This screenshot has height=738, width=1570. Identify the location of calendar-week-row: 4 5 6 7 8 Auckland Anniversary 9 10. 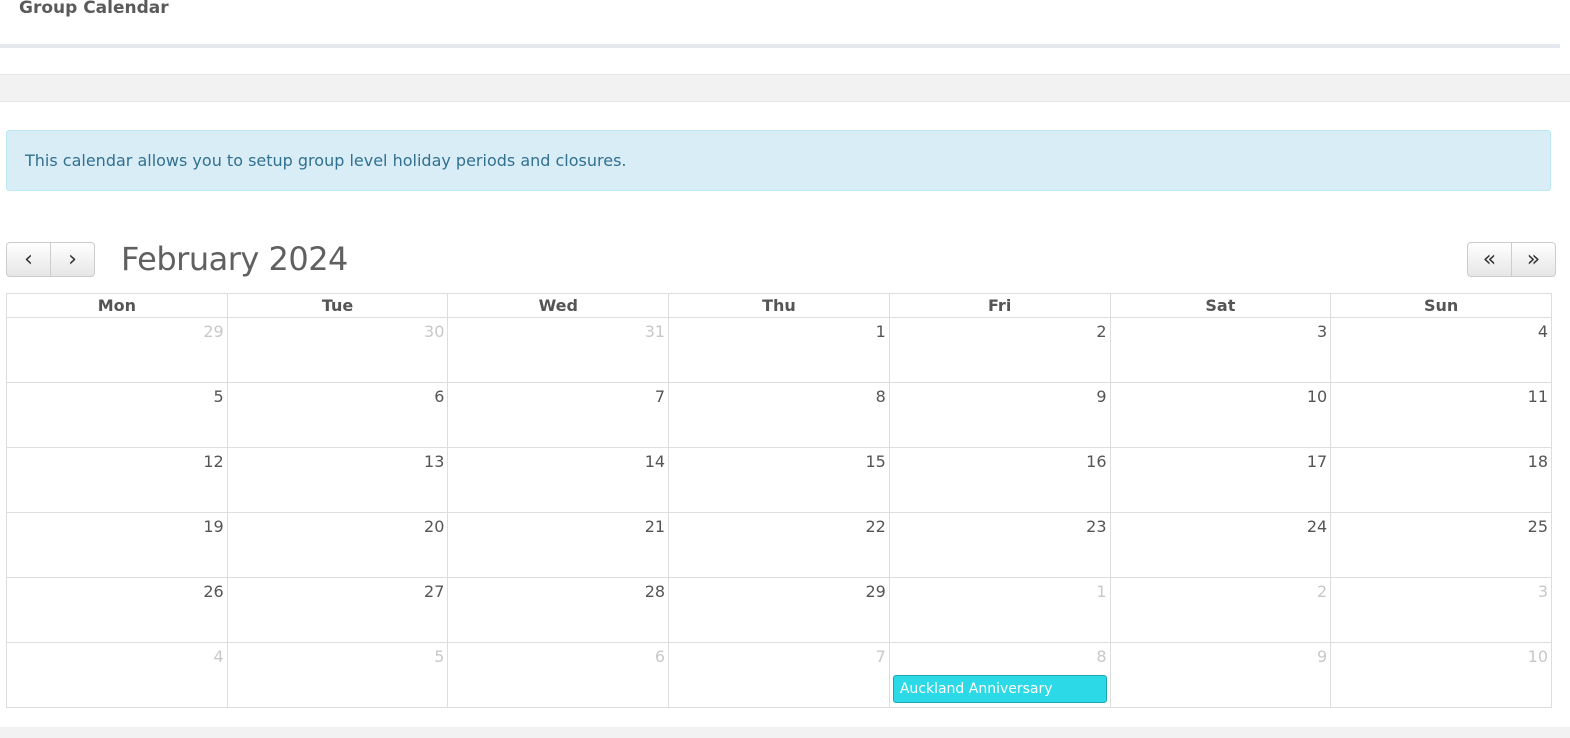
(779, 675).